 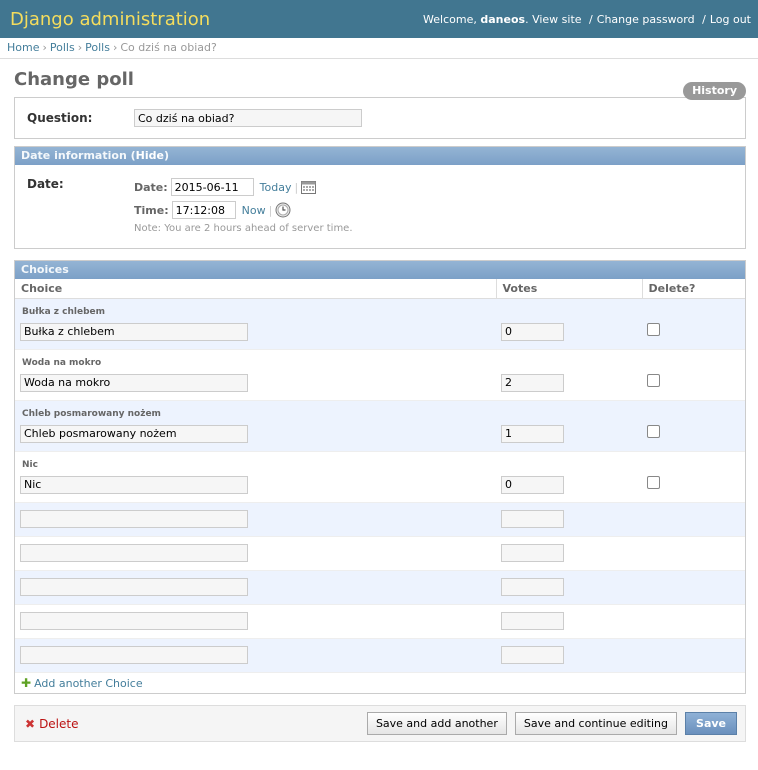 I want to click on date-line: Date: Today |, so click(x=243, y=187).